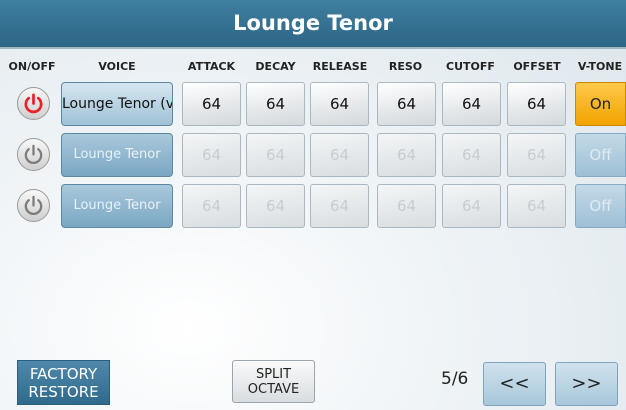 This screenshot has height=410, width=626. What do you see at coordinates (600, 206) in the screenshot?
I see `vtone-toggle-3: Off` at bounding box center [600, 206].